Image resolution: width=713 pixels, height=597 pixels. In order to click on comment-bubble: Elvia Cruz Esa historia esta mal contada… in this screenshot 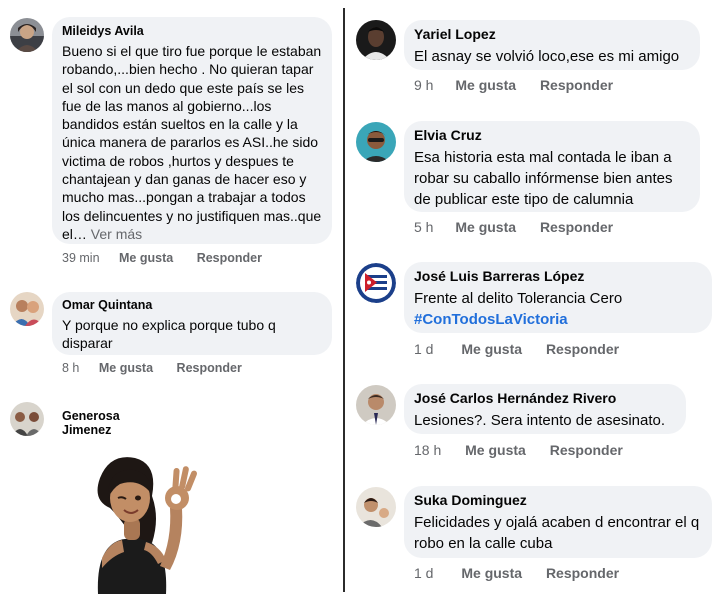, I will do `click(552, 166)`.